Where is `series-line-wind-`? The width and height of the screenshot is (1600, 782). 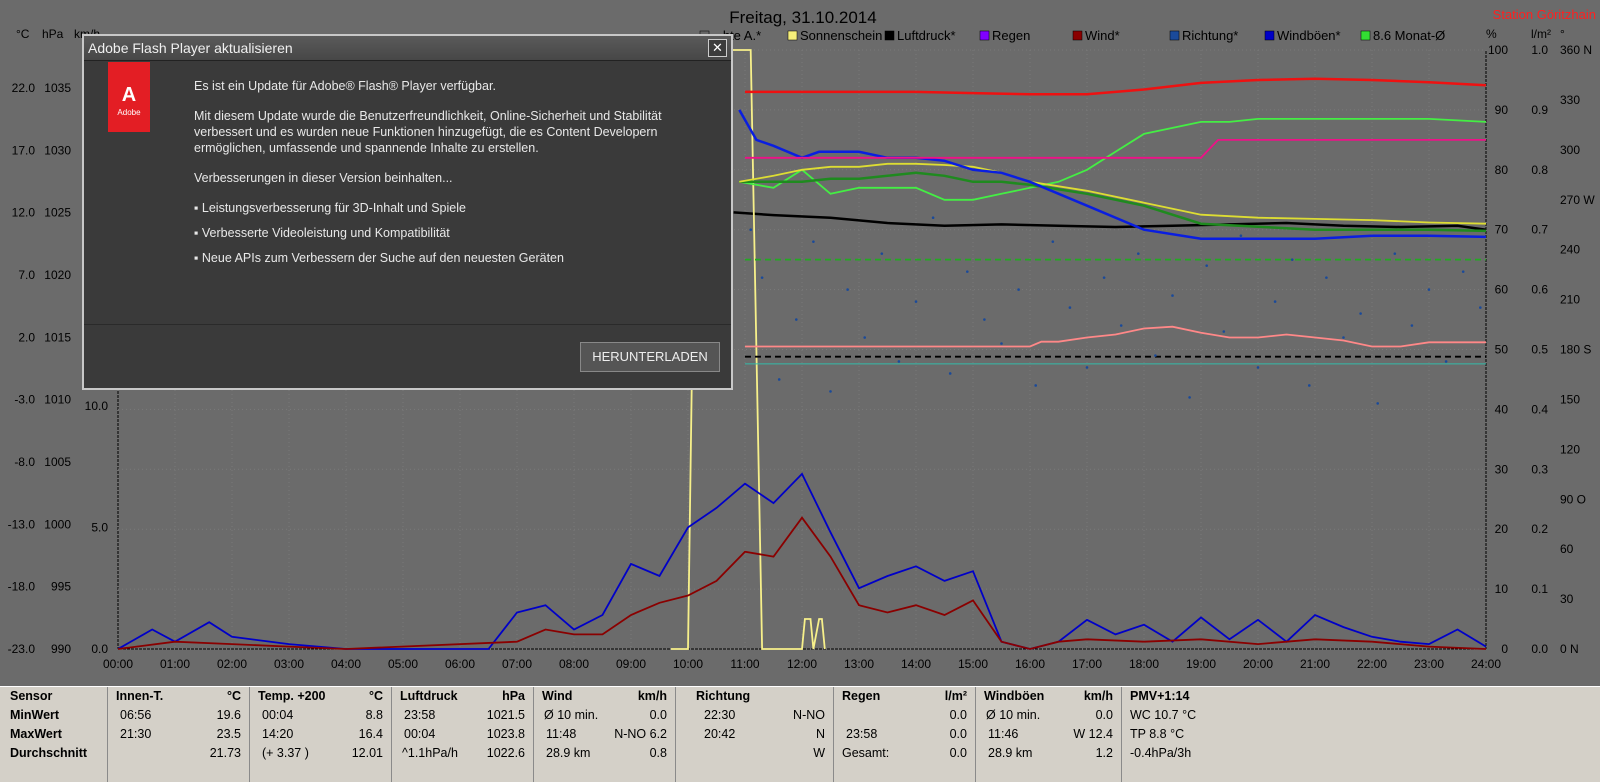 series-line-wind- is located at coordinates (802, 583).